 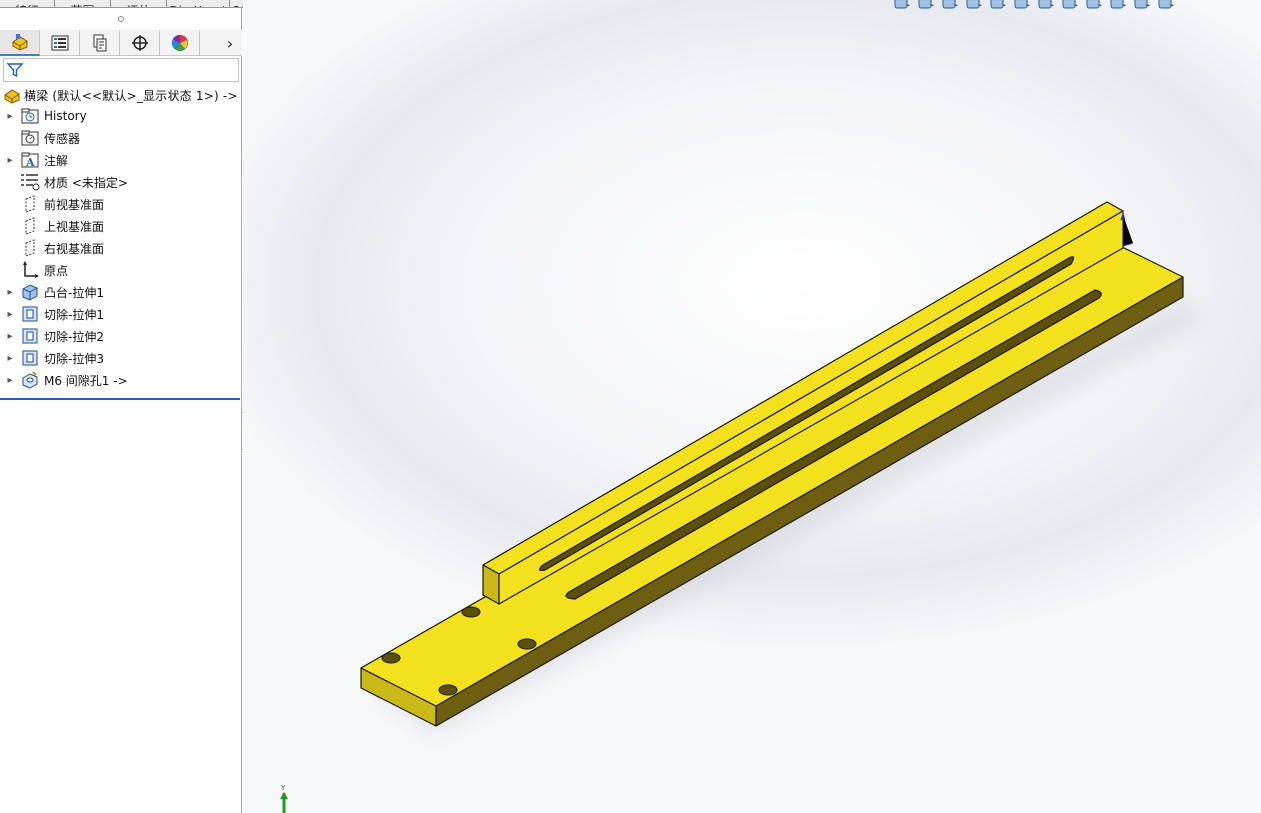 I want to click on displaymanager-tab, so click(x=180, y=43).